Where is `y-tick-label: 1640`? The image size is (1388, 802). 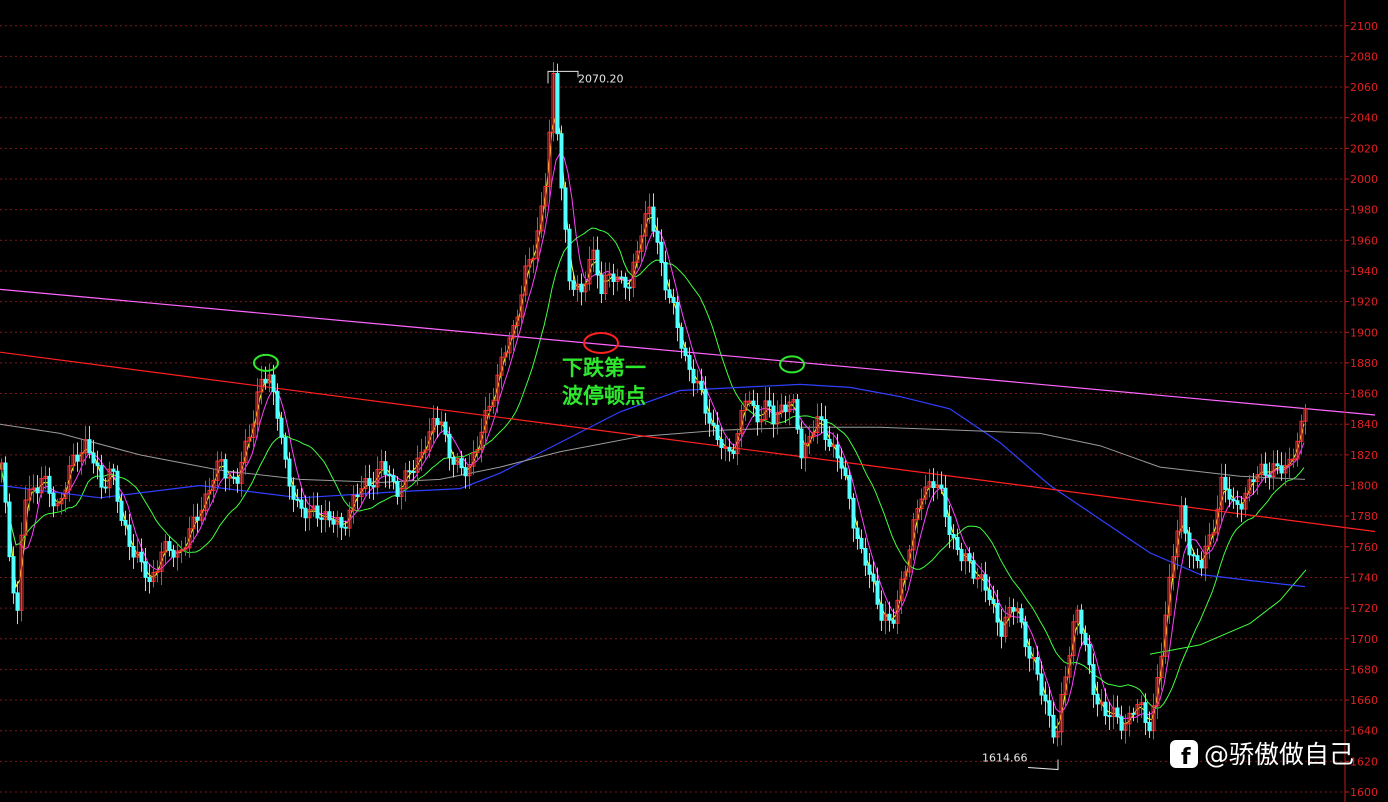 y-tick-label: 1640 is located at coordinates (1364, 731).